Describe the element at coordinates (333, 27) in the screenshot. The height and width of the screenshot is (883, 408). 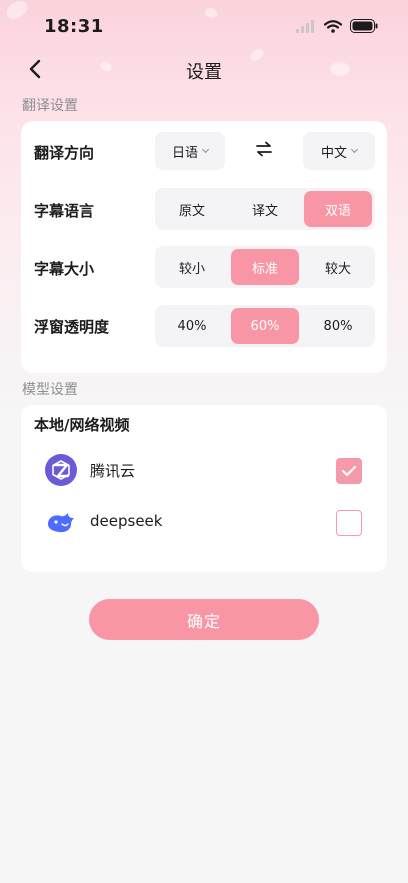
I see `wifi-icon` at that location.